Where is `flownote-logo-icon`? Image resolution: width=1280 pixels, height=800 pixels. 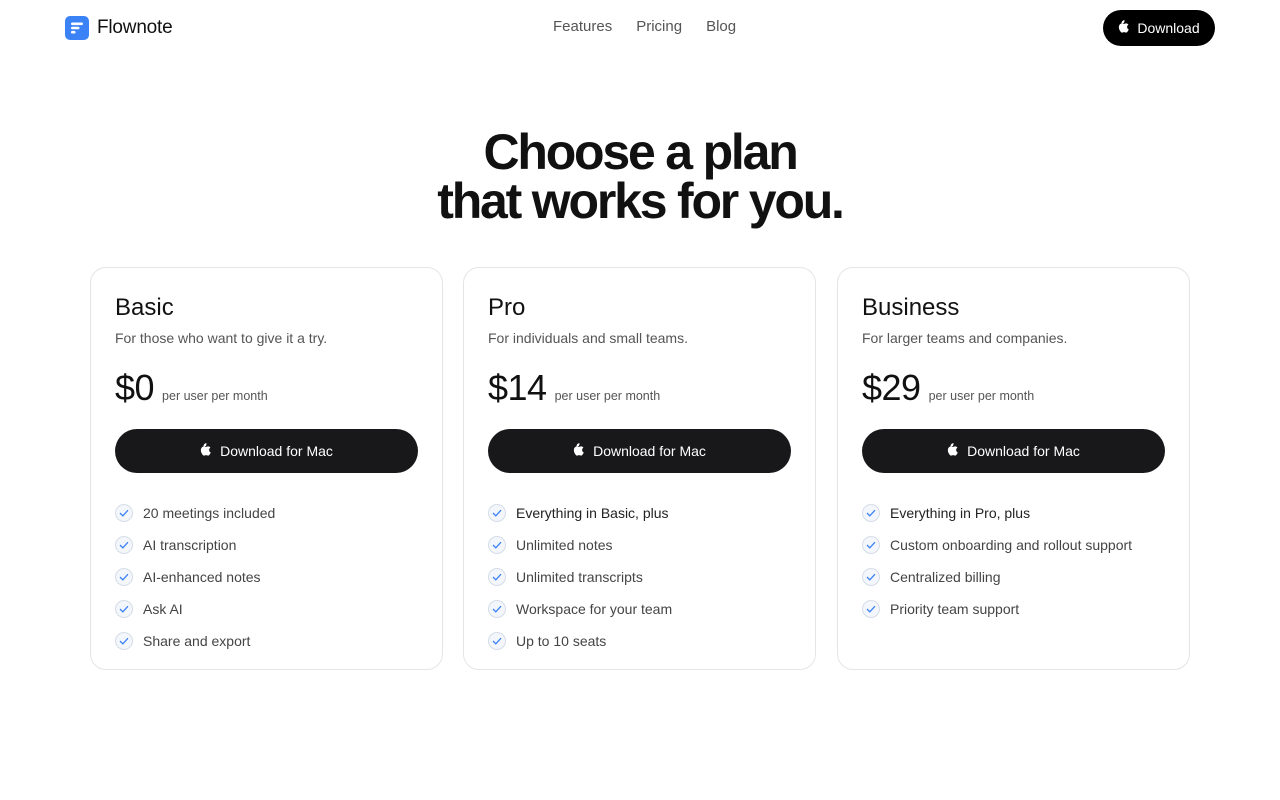
flownote-logo-icon is located at coordinates (77, 28).